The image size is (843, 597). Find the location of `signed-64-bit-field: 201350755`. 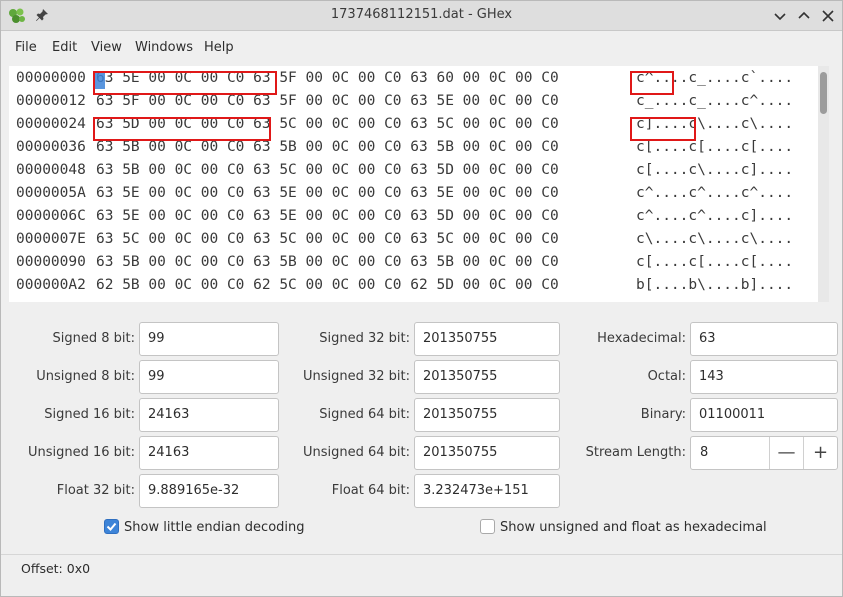

signed-64-bit-field: 201350755 is located at coordinates (487, 415).